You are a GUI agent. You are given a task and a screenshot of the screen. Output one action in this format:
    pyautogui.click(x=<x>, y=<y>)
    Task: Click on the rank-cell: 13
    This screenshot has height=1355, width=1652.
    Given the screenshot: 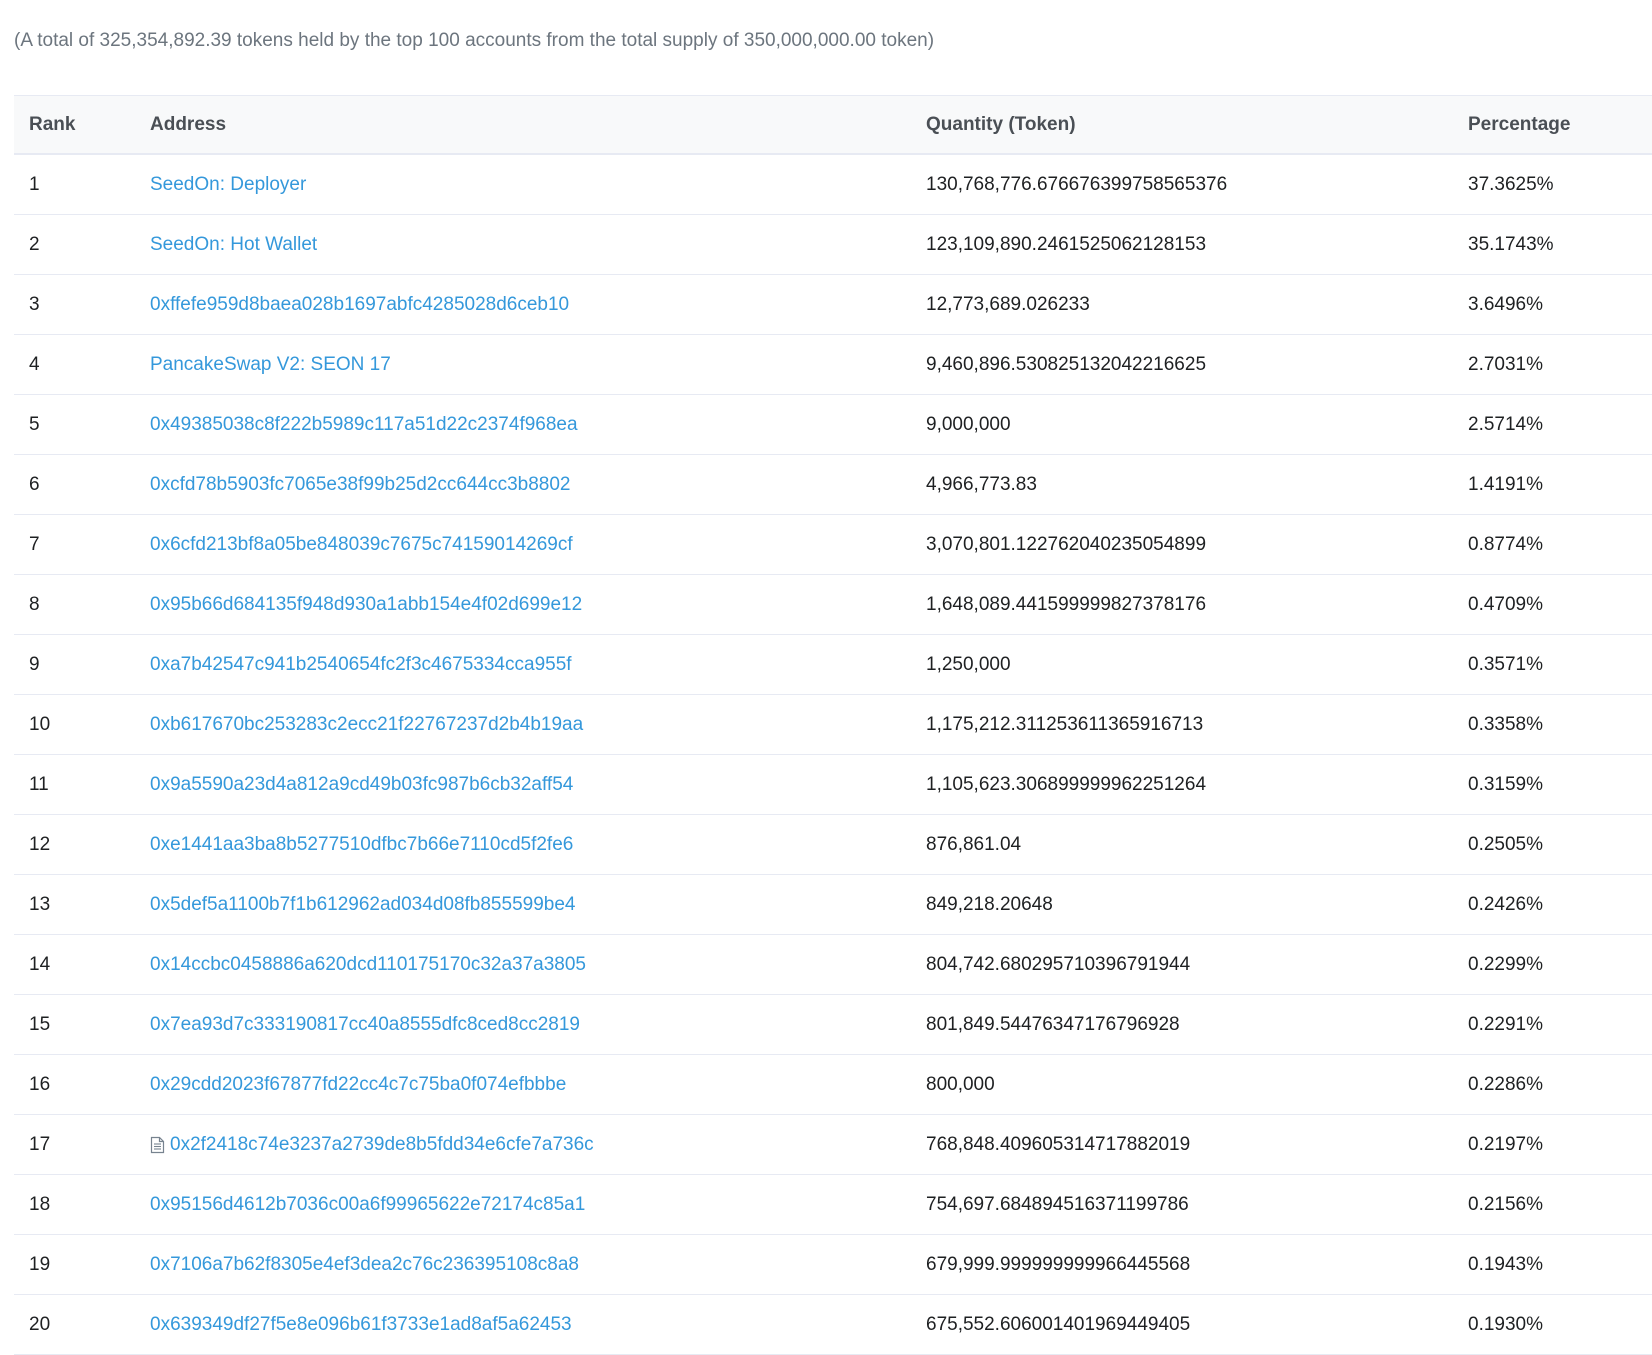 What is the action you would take?
    pyautogui.click(x=40, y=904)
    